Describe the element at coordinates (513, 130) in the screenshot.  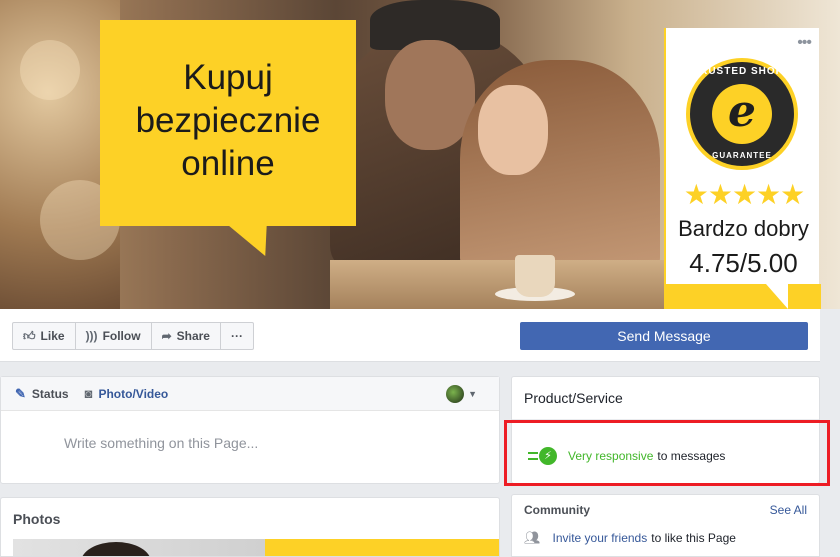
I see `cover-woman-face` at that location.